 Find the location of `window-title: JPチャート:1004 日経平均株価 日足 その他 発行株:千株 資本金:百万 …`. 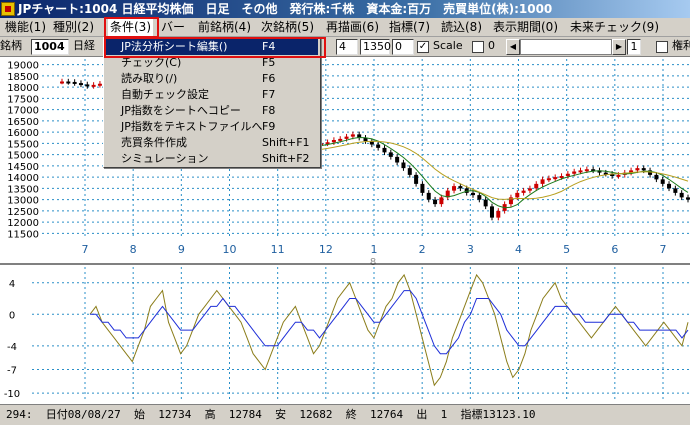

window-title: JPチャート:1004 日経平均株価 日足 その他 発行株:千株 資本金:百万 … is located at coordinates (285, 9).